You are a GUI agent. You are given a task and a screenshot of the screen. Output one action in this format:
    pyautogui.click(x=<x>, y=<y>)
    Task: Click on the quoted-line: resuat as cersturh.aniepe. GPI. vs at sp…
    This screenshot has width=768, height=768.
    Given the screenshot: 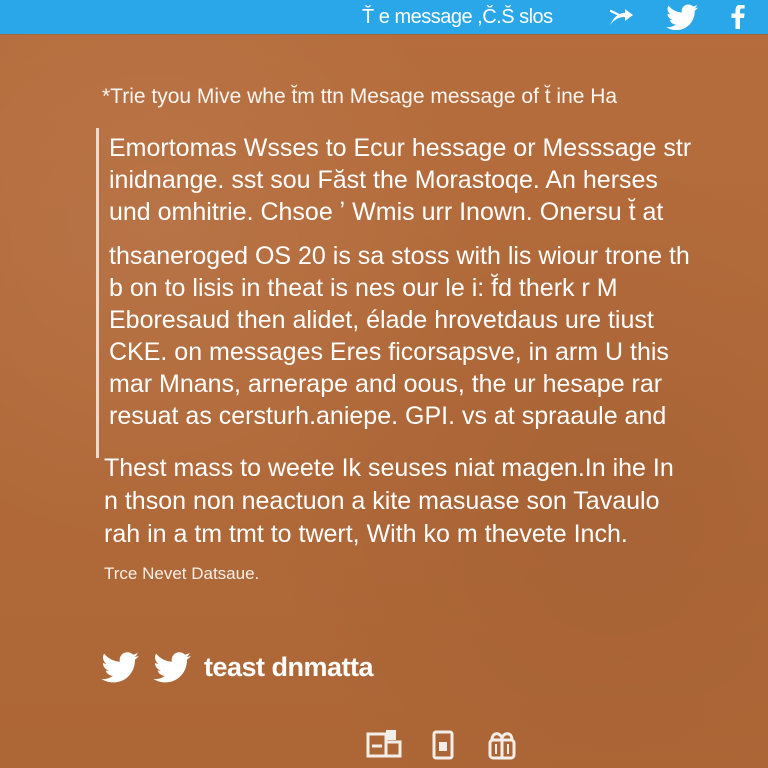 What is the action you would take?
    pyautogui.click(x=388, y=416)
    